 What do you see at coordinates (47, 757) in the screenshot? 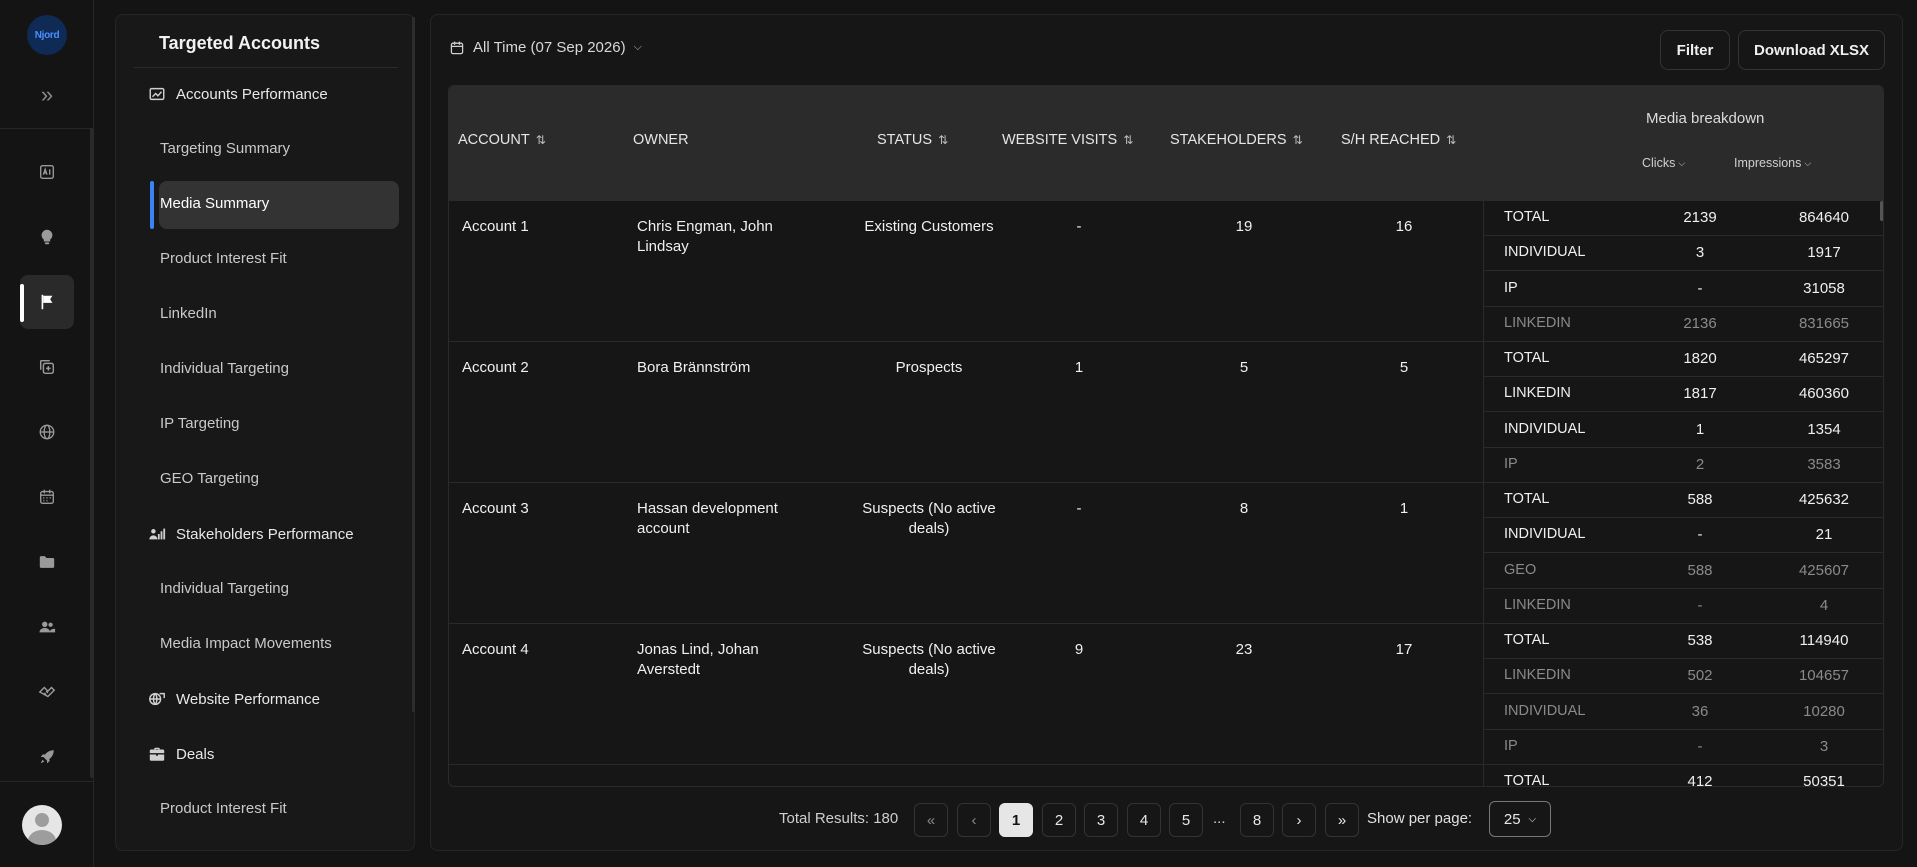
I see `rocket-icon` at bounding box center [47, 757].